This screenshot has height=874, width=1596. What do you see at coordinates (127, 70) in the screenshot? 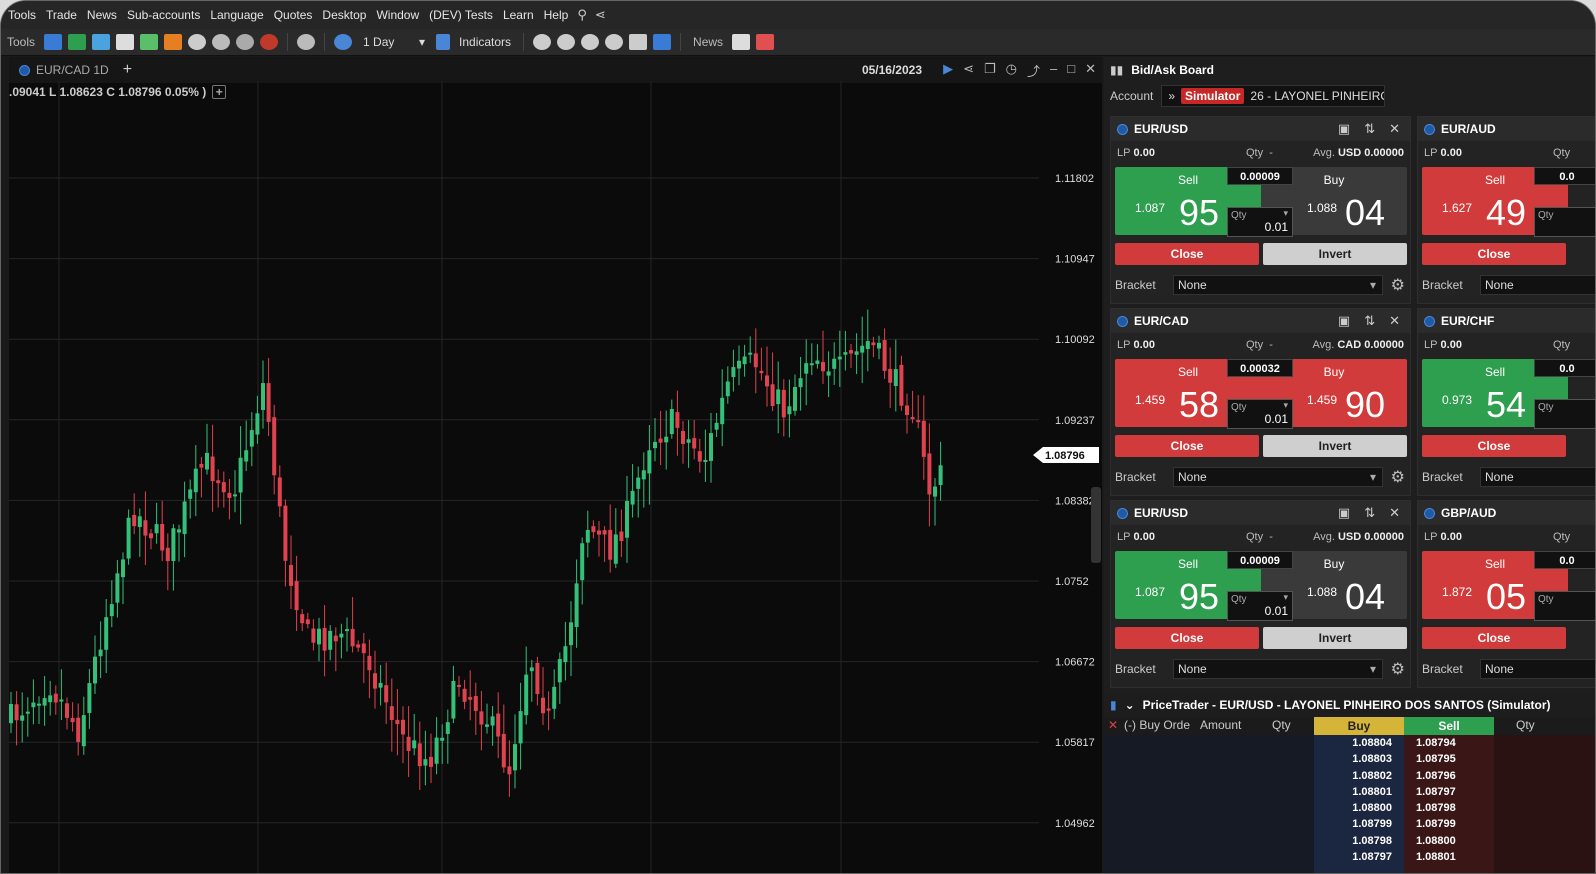
I see `add-tab-icon: +` at bounding box center [127, 70].